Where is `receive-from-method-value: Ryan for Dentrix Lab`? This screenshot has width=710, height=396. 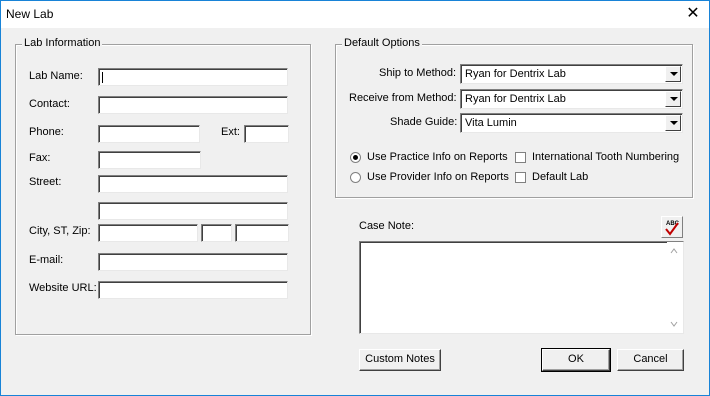
receive-from-method-value: Ryan for Dentrix Lab is located at coordinates (515, 99).